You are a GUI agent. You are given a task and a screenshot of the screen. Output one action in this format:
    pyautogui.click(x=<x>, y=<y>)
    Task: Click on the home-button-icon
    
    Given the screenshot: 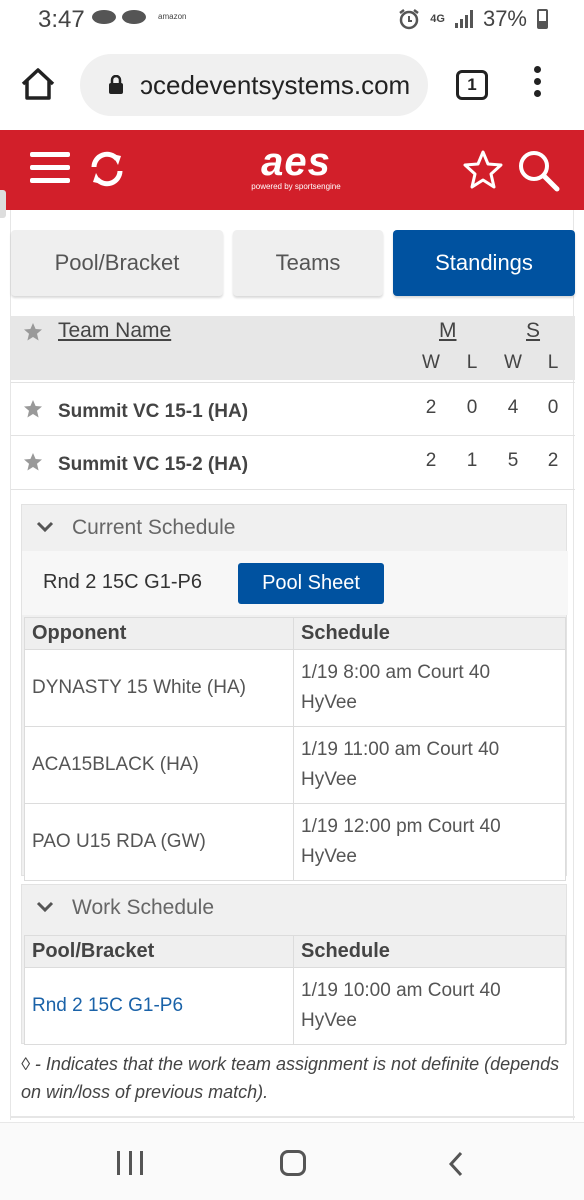 What is the action you would take?
    pyautogui.click(x=293, y=1163)
    